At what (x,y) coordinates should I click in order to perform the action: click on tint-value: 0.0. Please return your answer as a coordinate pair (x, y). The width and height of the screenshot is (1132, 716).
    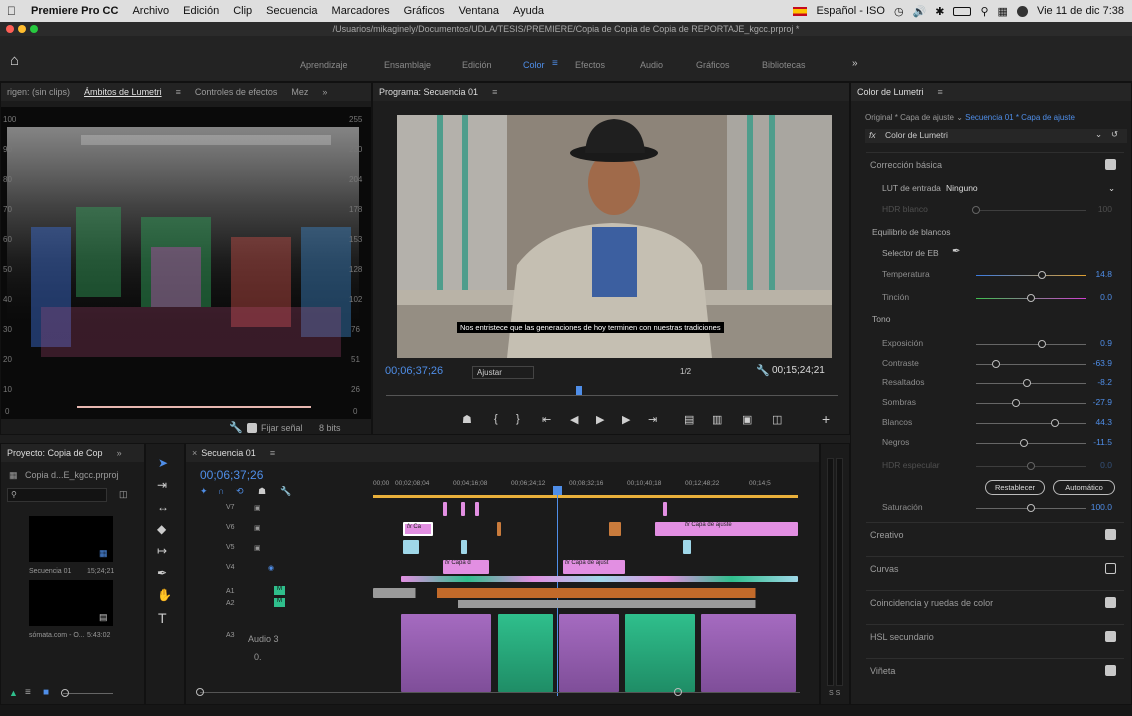
    Looking at the image, I should click on (1106, 297).